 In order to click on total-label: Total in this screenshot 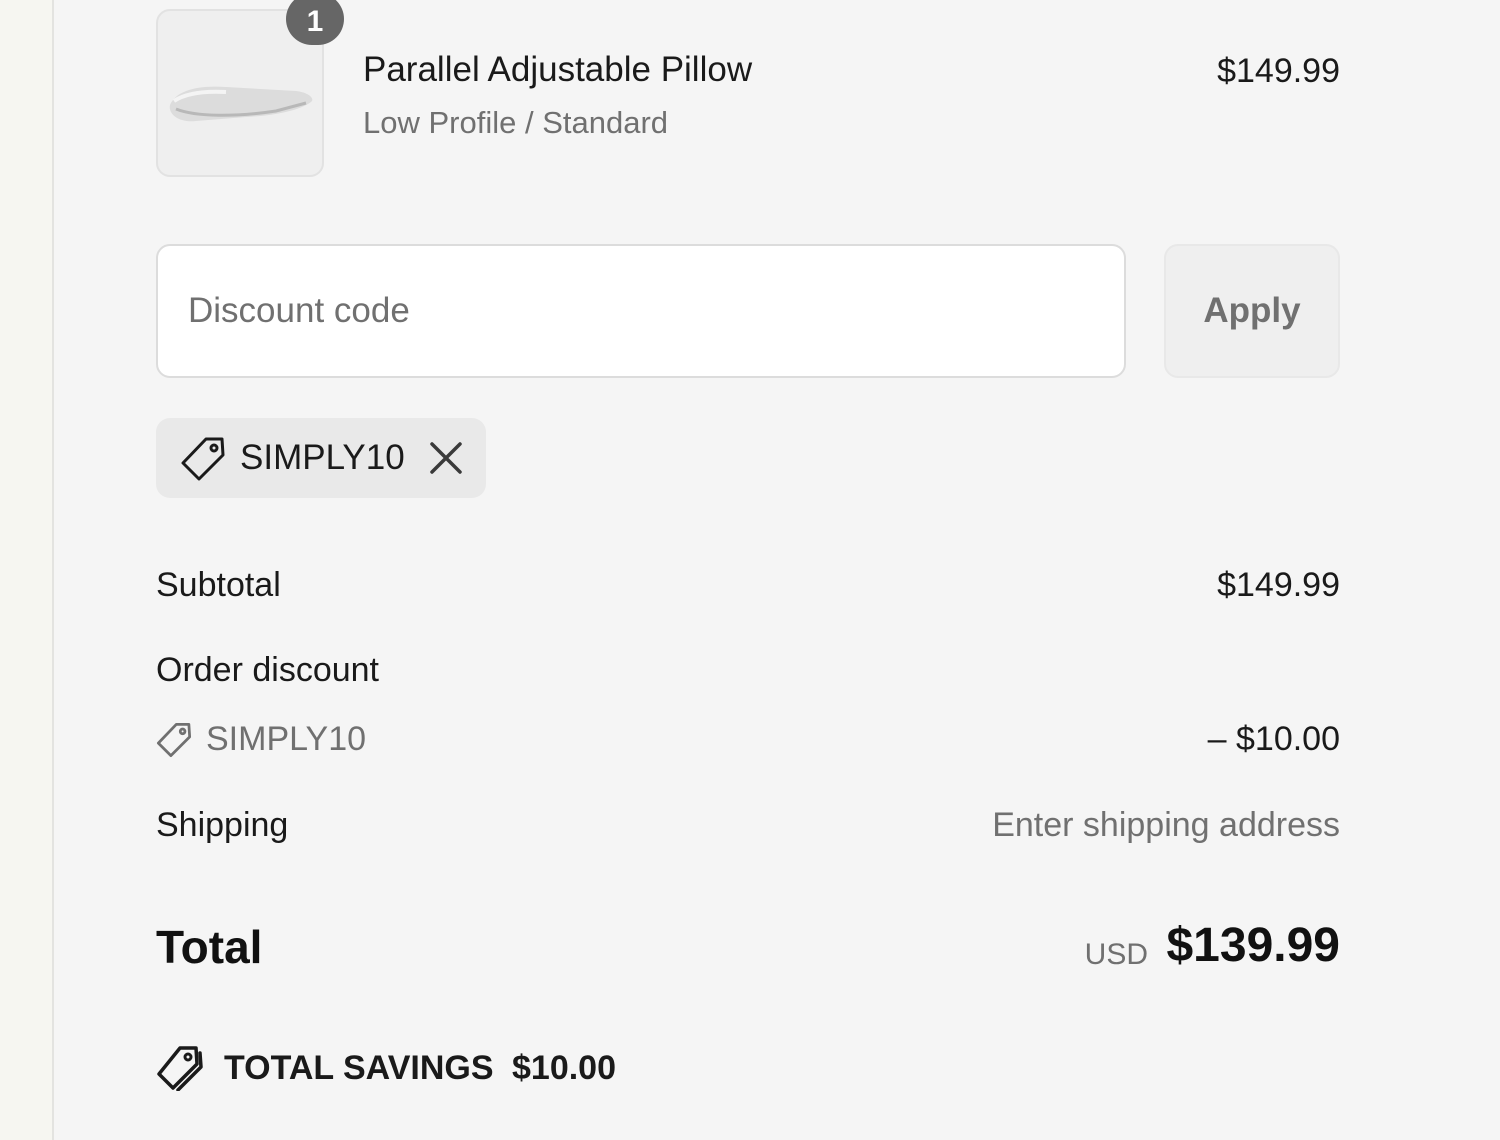, I will do `click(209, 947)`.